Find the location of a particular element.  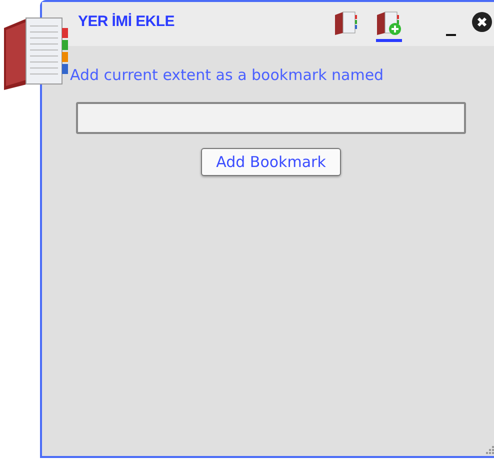

window-title: YER İMİ EKLE is located at coordinates (126, 21).